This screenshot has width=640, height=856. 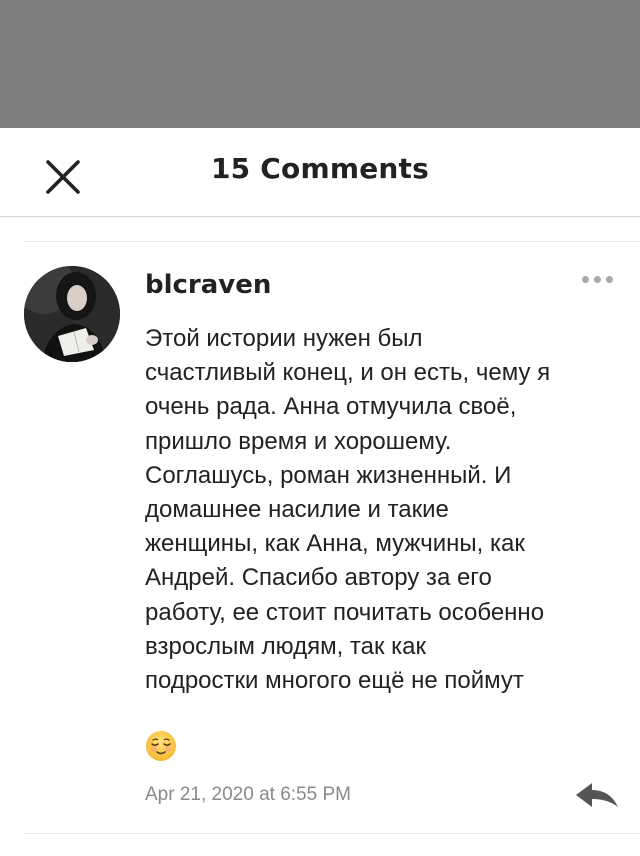 I want to click on dimmed-background-overlay, so click(x=320, y=64).